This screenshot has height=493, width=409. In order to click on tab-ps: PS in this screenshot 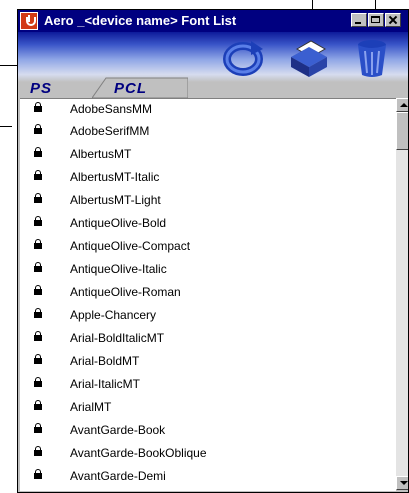, I will do `click(41, 88)`.